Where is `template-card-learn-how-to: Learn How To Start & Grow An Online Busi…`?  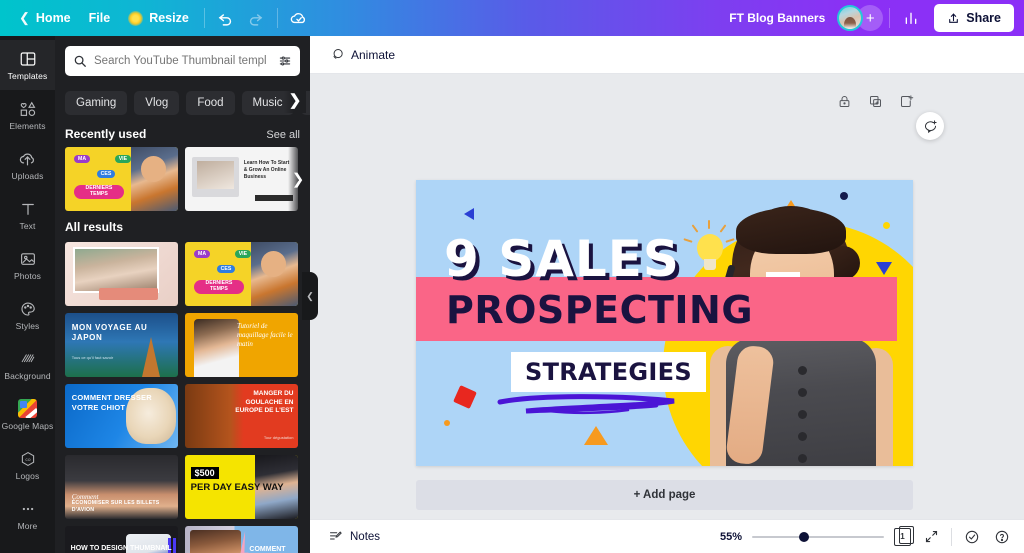 template-card-learn-how-to: Learn How To Start & Grow An Online Busi… is located at coordinates (241, 179).